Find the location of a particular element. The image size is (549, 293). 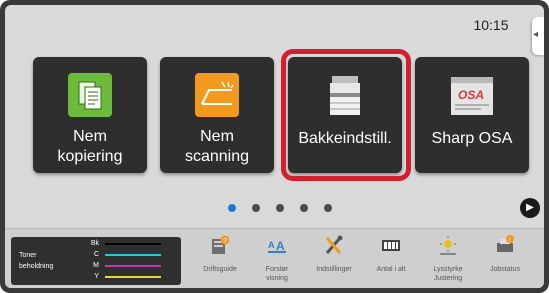

job-status-button: ! Jobstatus is located at coordinates (505, 259).